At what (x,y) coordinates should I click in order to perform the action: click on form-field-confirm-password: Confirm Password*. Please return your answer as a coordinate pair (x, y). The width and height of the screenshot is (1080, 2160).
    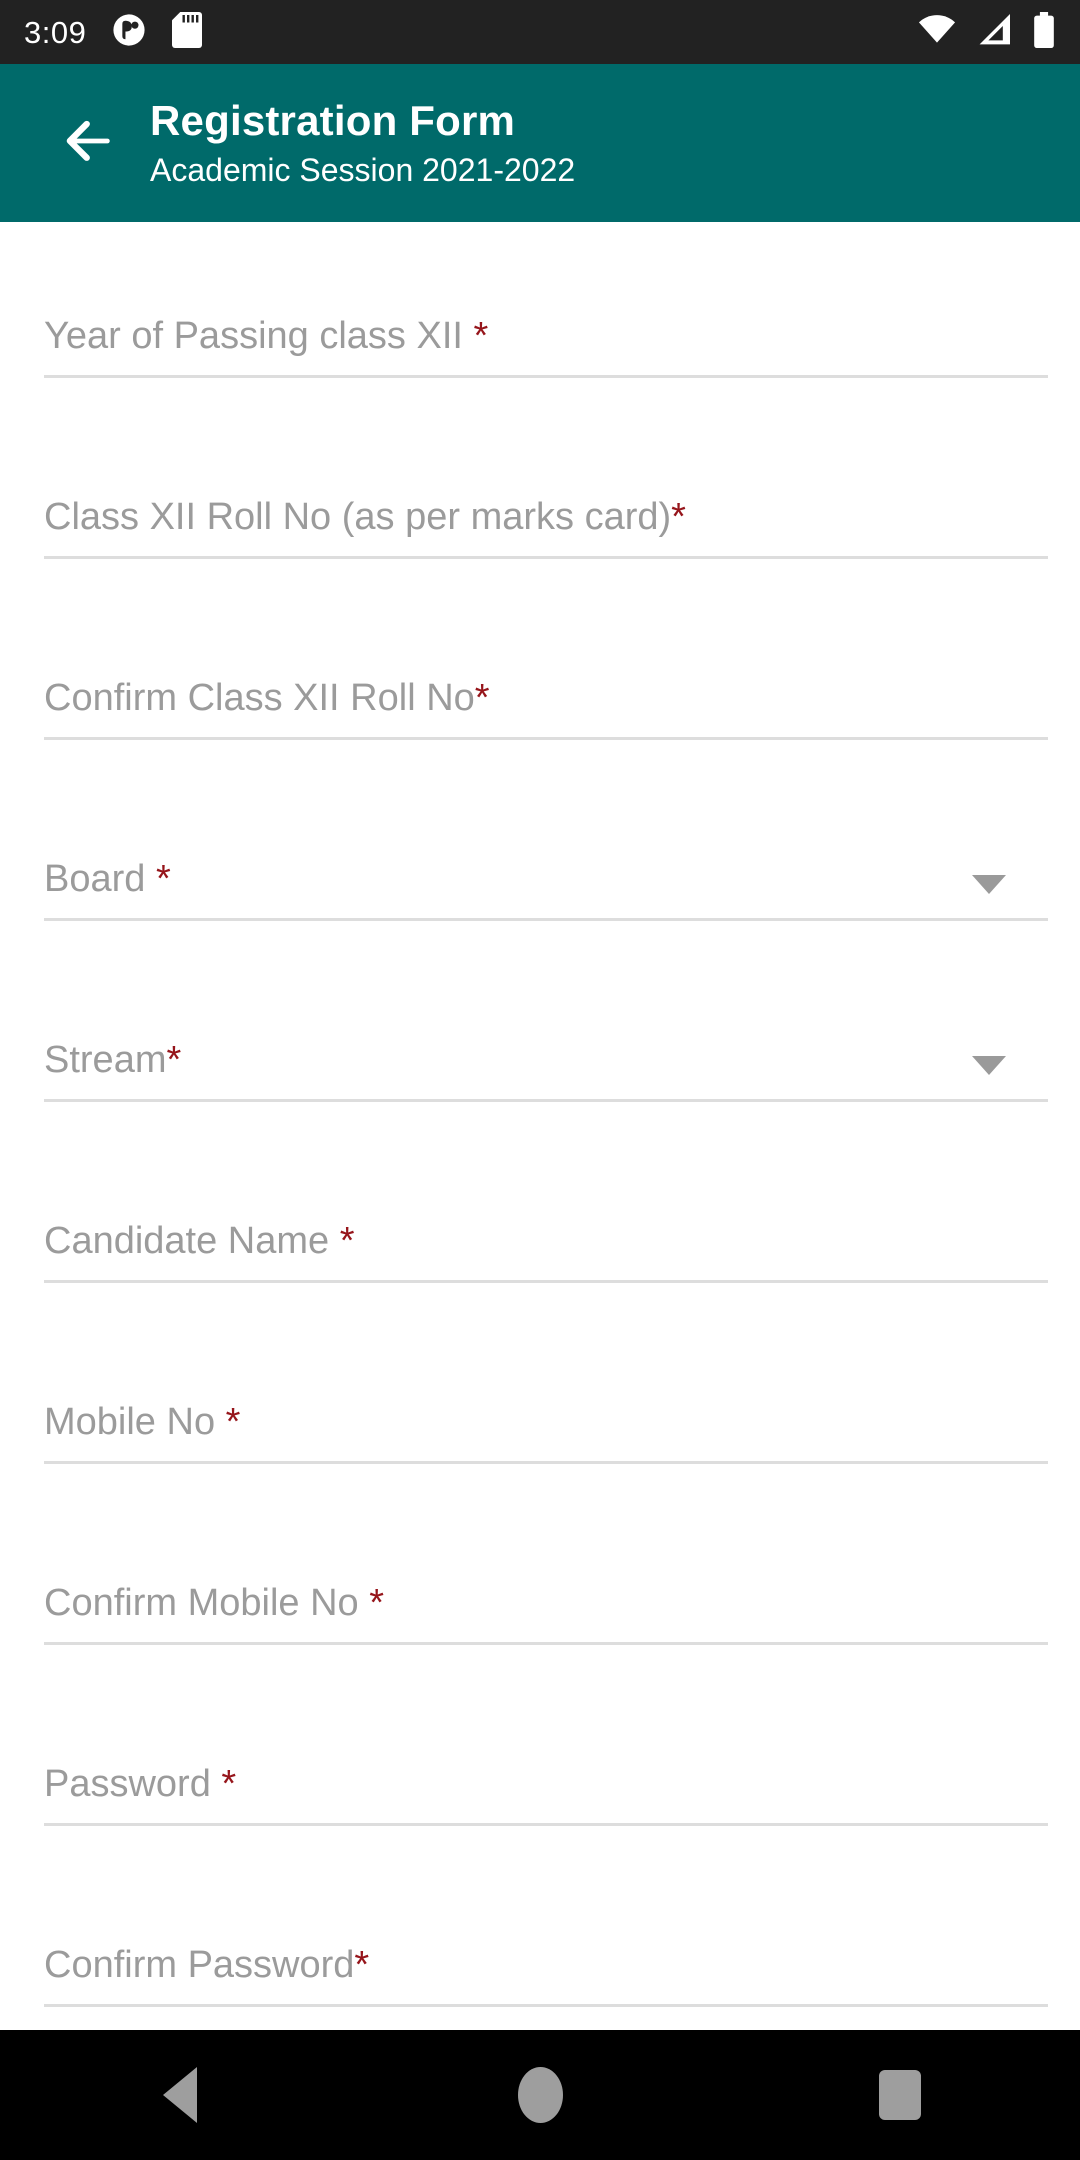
    Looking at the image, I should click on (540, 1940).